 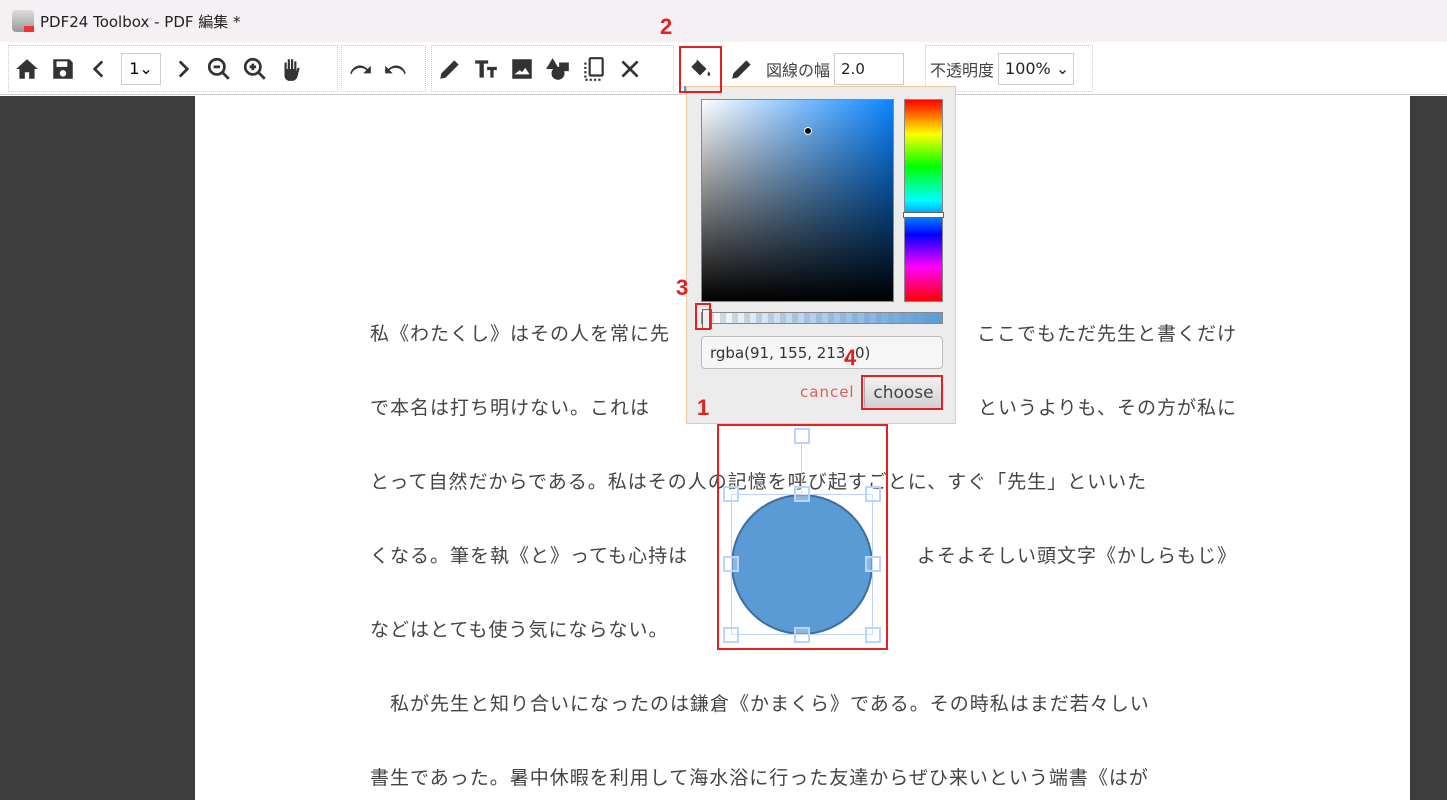 What do you see at coordinates (869, 68) in the screenshot?
I see `stroke-width-input: 2.0` at bounding box center [869, 68].